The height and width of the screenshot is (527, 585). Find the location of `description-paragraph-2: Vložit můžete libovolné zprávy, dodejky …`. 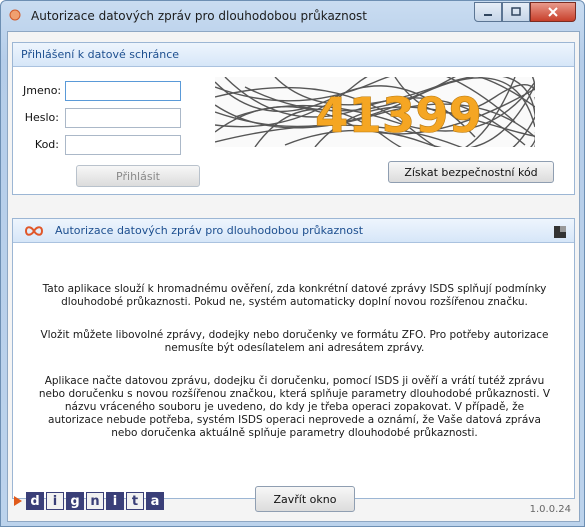

description-paragraph-2: Vložit můžete libovolné zprávy, dodejky … is located at coordinates (294, 341).